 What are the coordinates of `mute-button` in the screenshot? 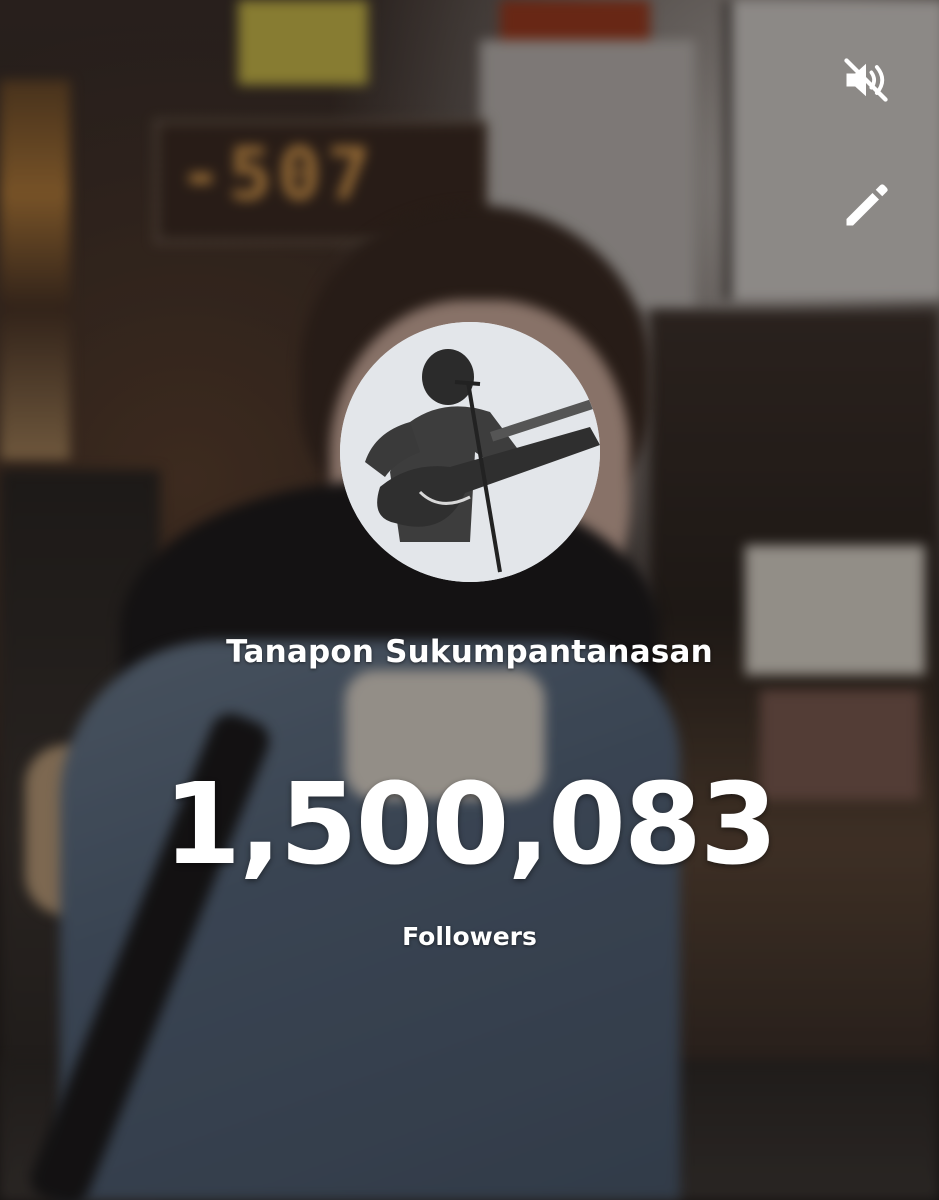 It's located at (866, 82).